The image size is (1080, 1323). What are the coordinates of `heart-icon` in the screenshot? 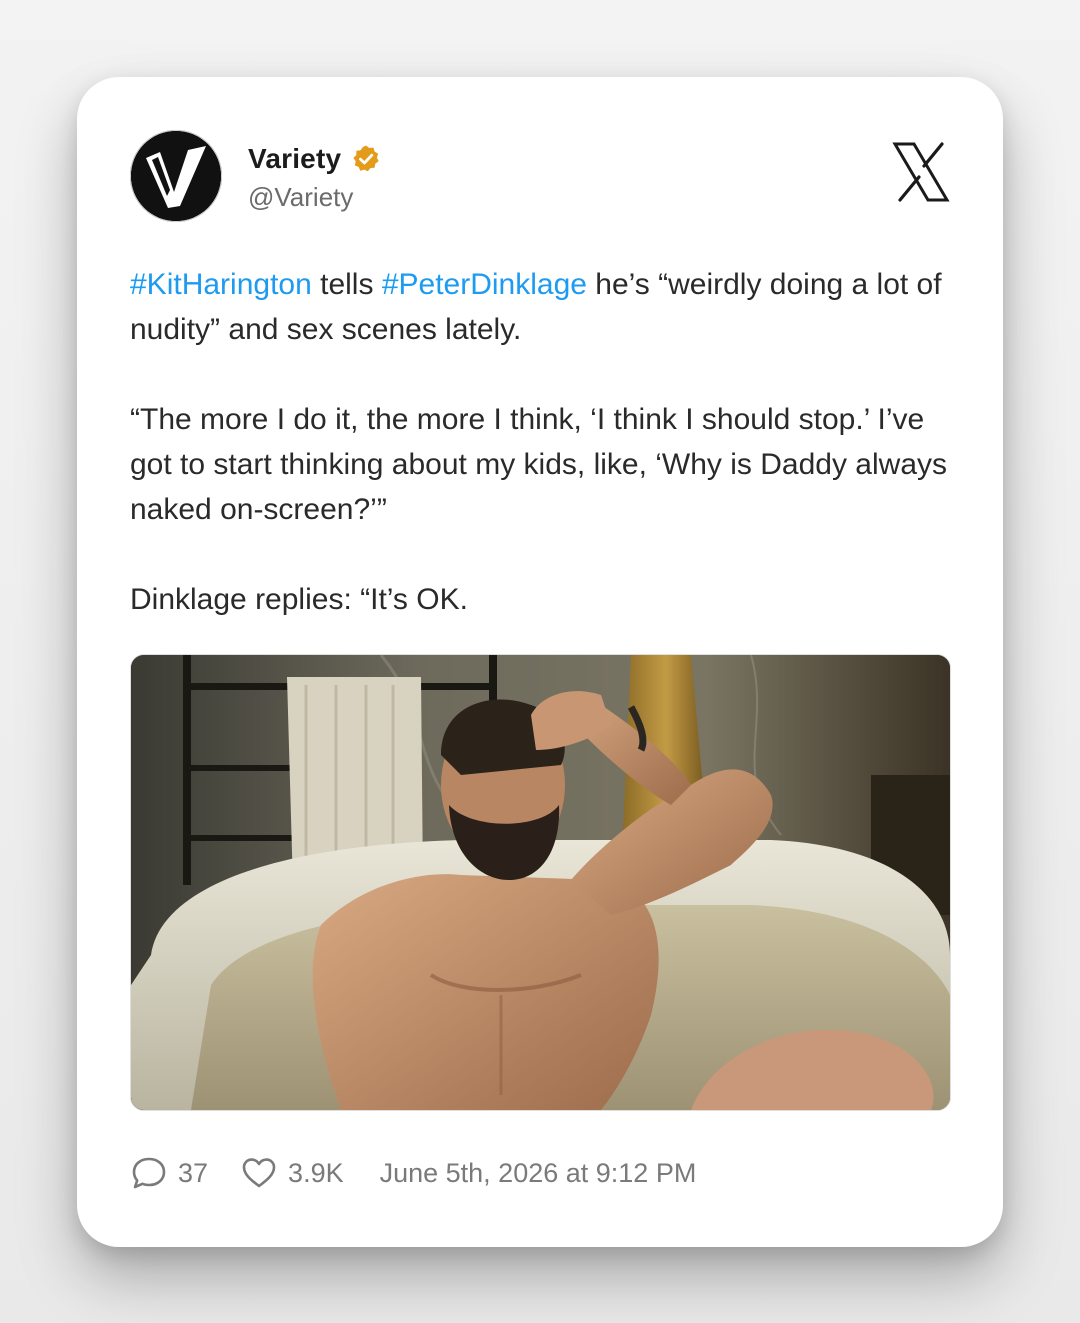 It's located at (259, 1173).